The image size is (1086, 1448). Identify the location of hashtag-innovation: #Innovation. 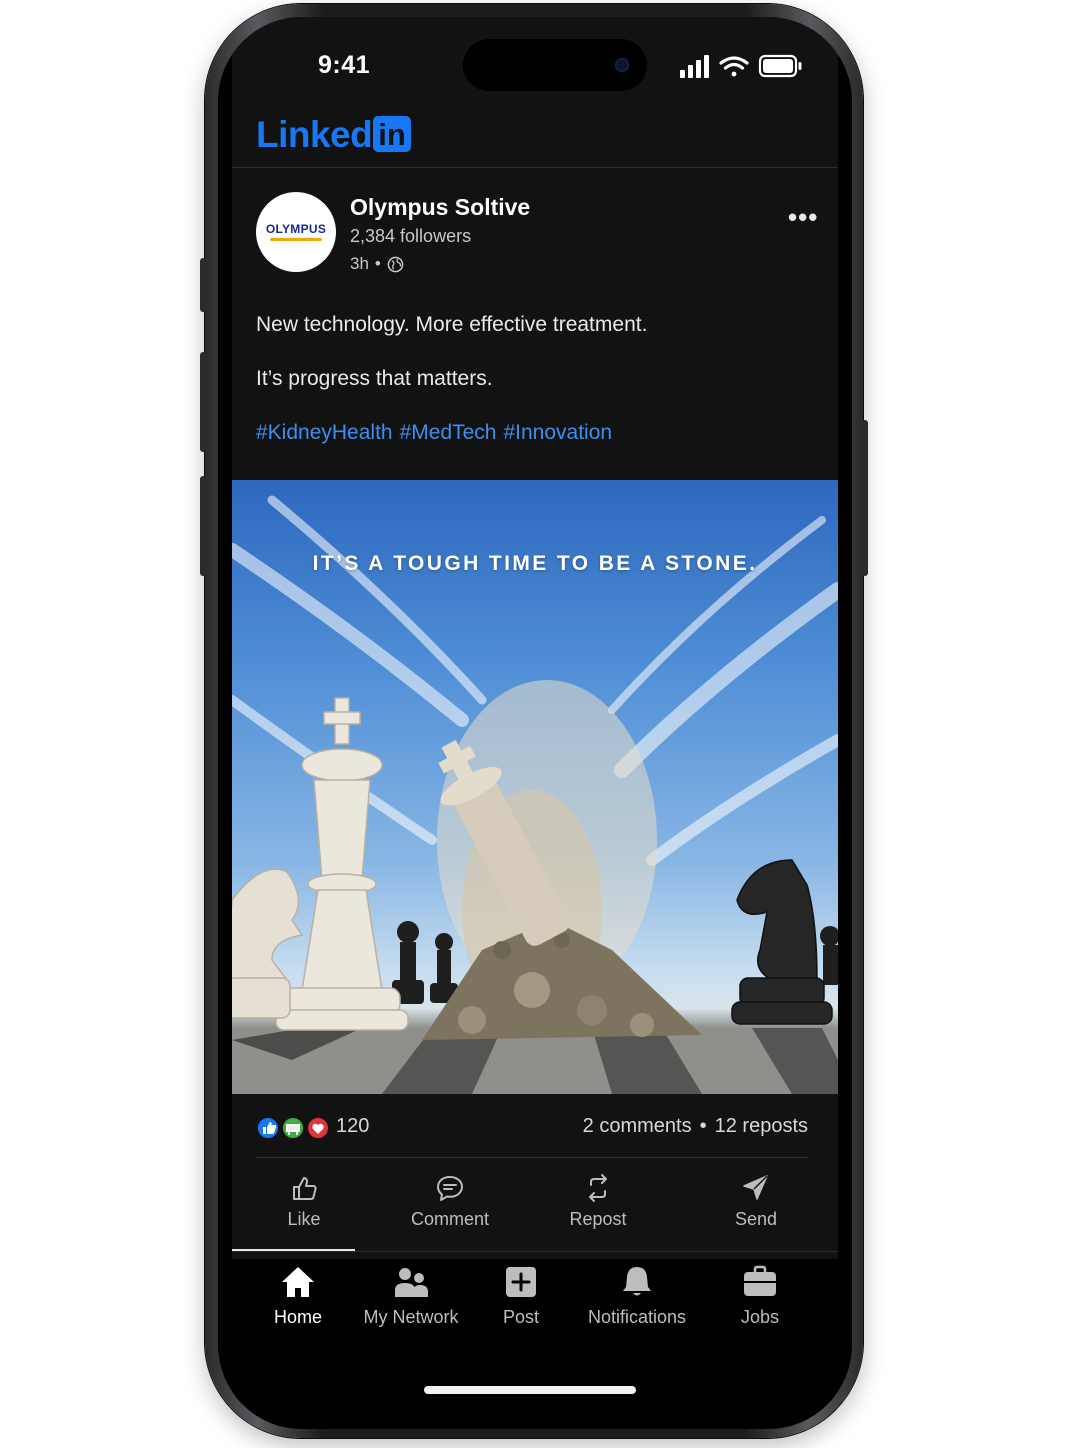
(557, 433).